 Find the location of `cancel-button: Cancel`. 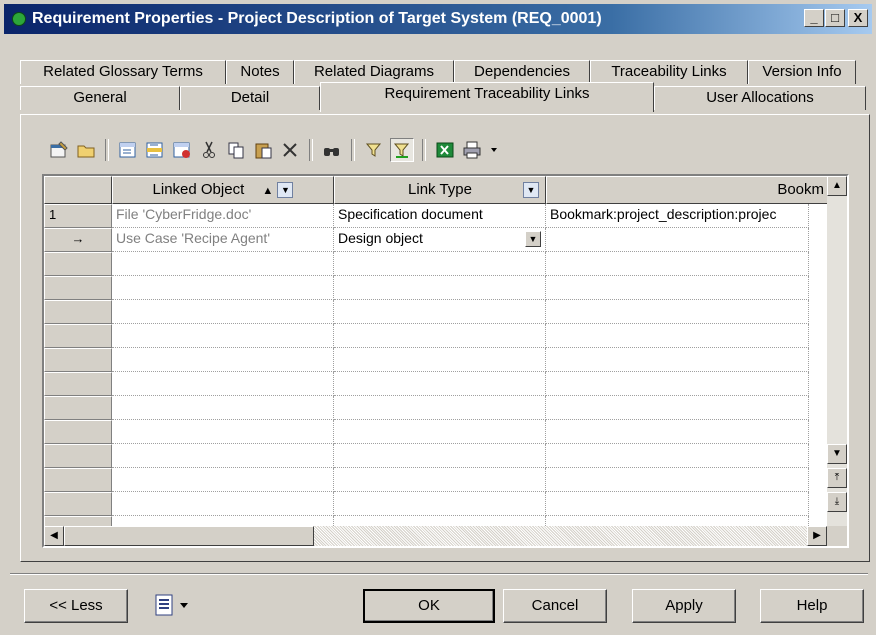

cancel-button: Cancel is located at coordinates (555, 606).